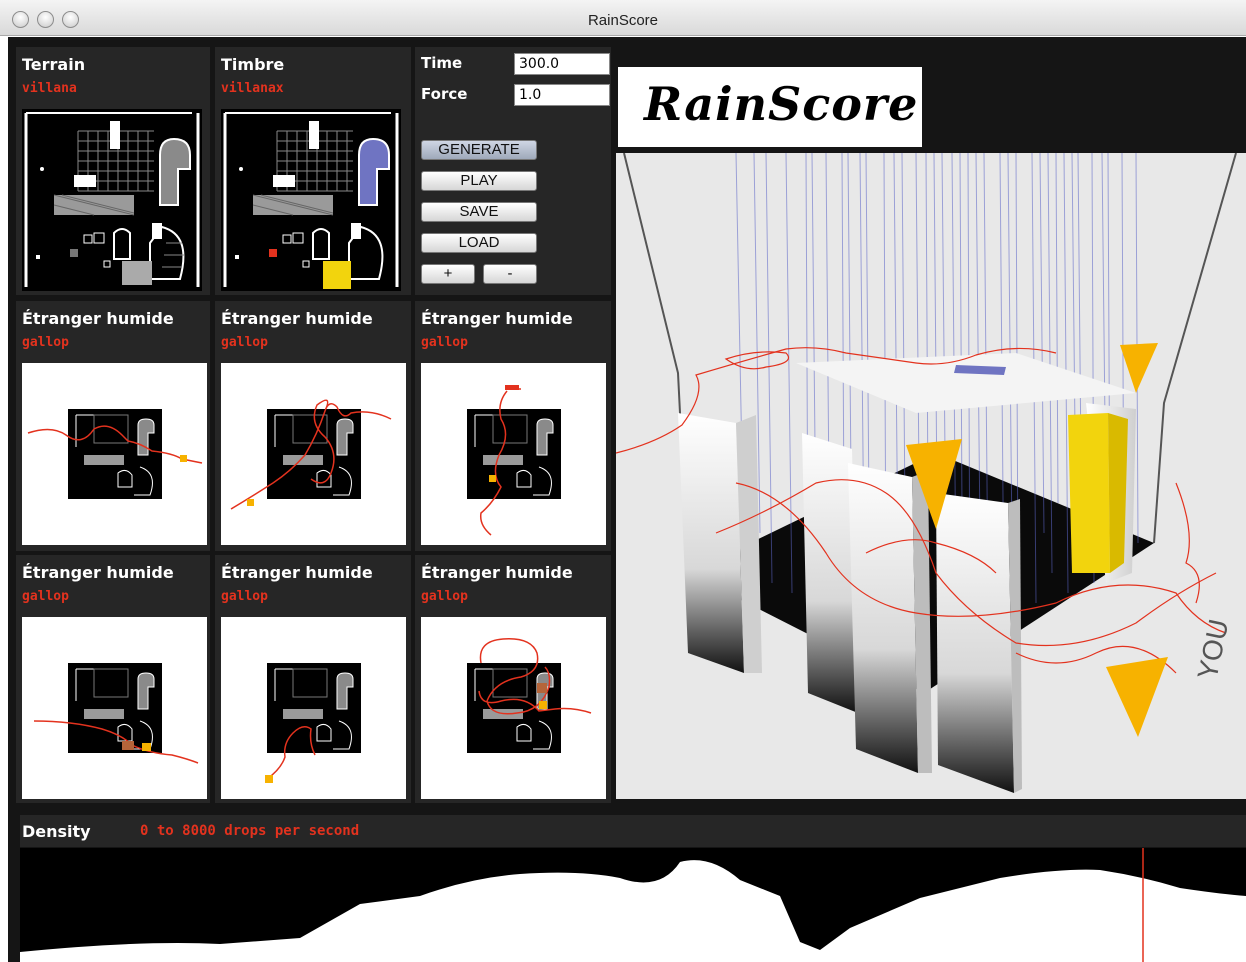  What do you see at coordinates (56, 831) in the screenshot?
I see `density-label: Density` at bounding box center [56, 831].